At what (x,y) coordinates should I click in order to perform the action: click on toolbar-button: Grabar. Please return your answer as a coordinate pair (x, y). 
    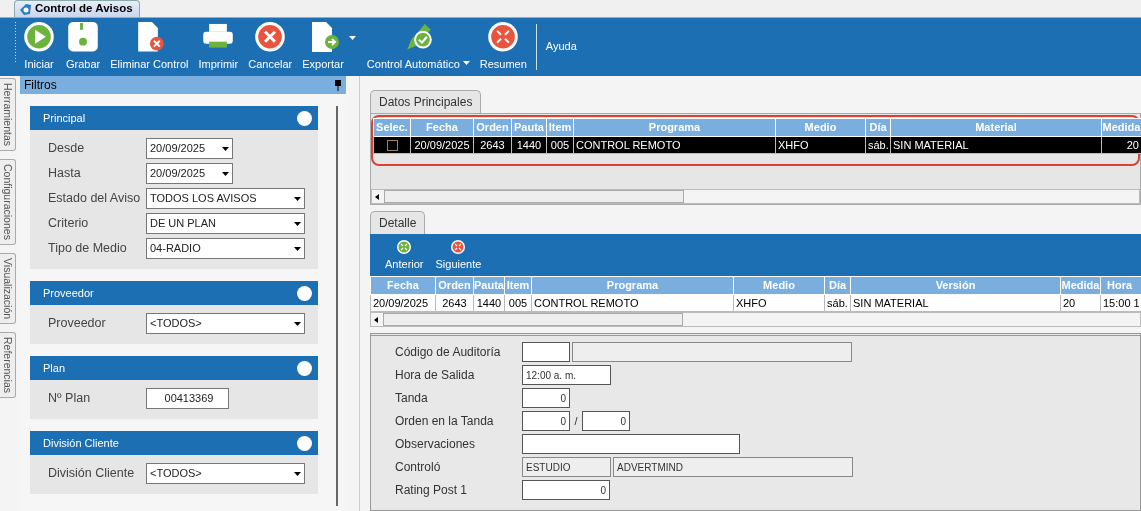
    Looking at the image, I should click on (83, 47).